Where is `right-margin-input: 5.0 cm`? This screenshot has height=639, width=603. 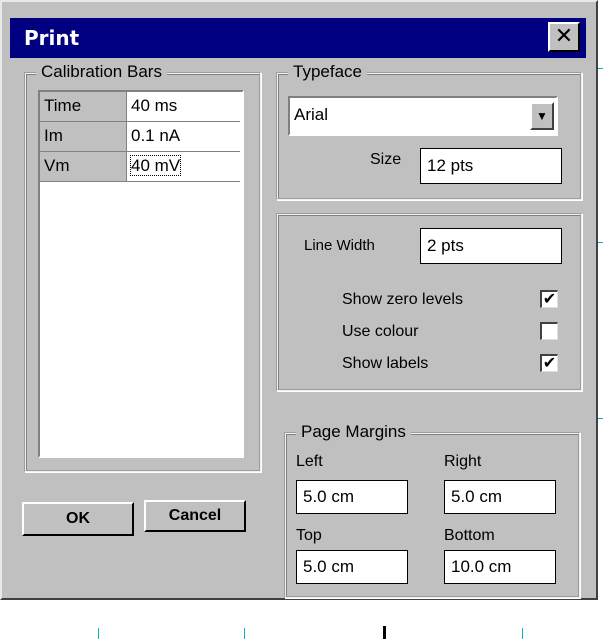
right-margin-input: 5.0 cm is located at coordinates (500, 497).